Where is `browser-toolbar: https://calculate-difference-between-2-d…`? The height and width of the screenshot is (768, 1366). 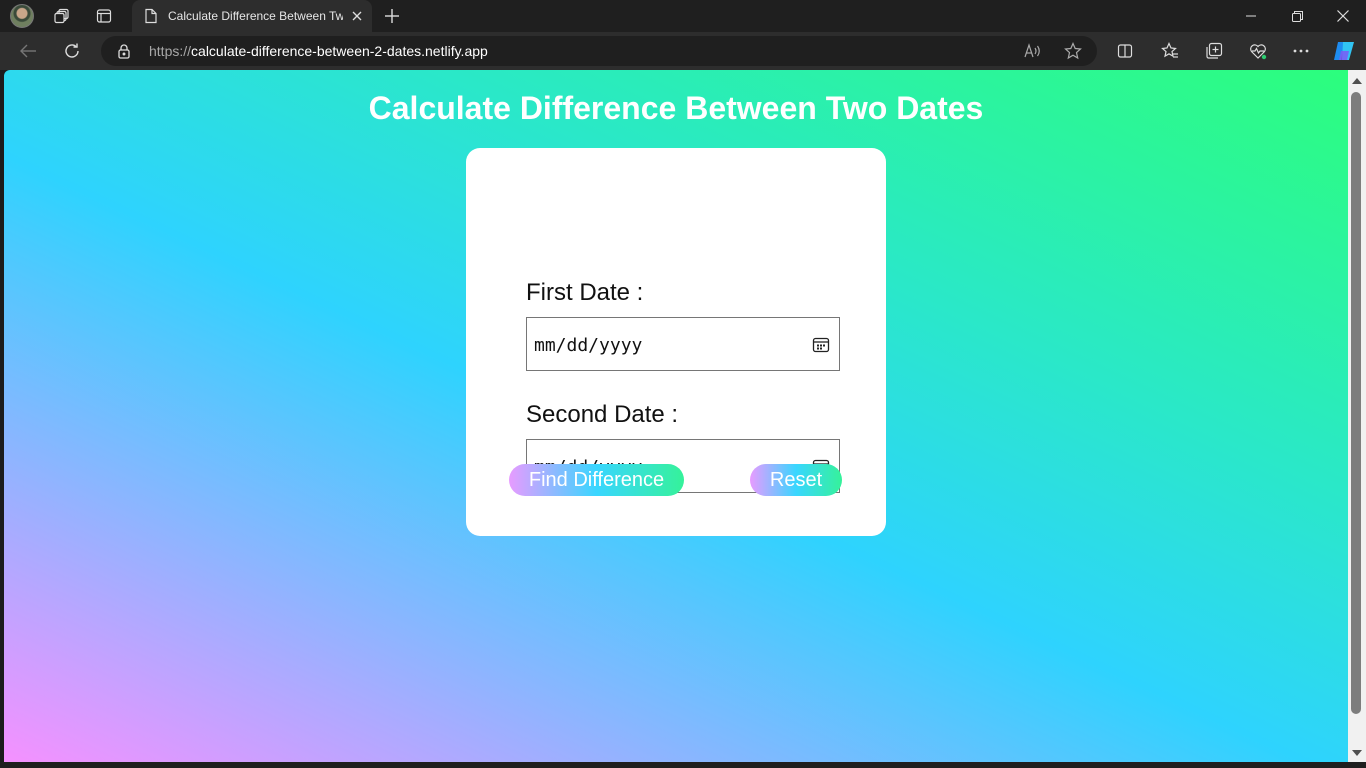
browser-toolbar: https://calculate-difference-between-2-d… is located at coordinates (683, 51).